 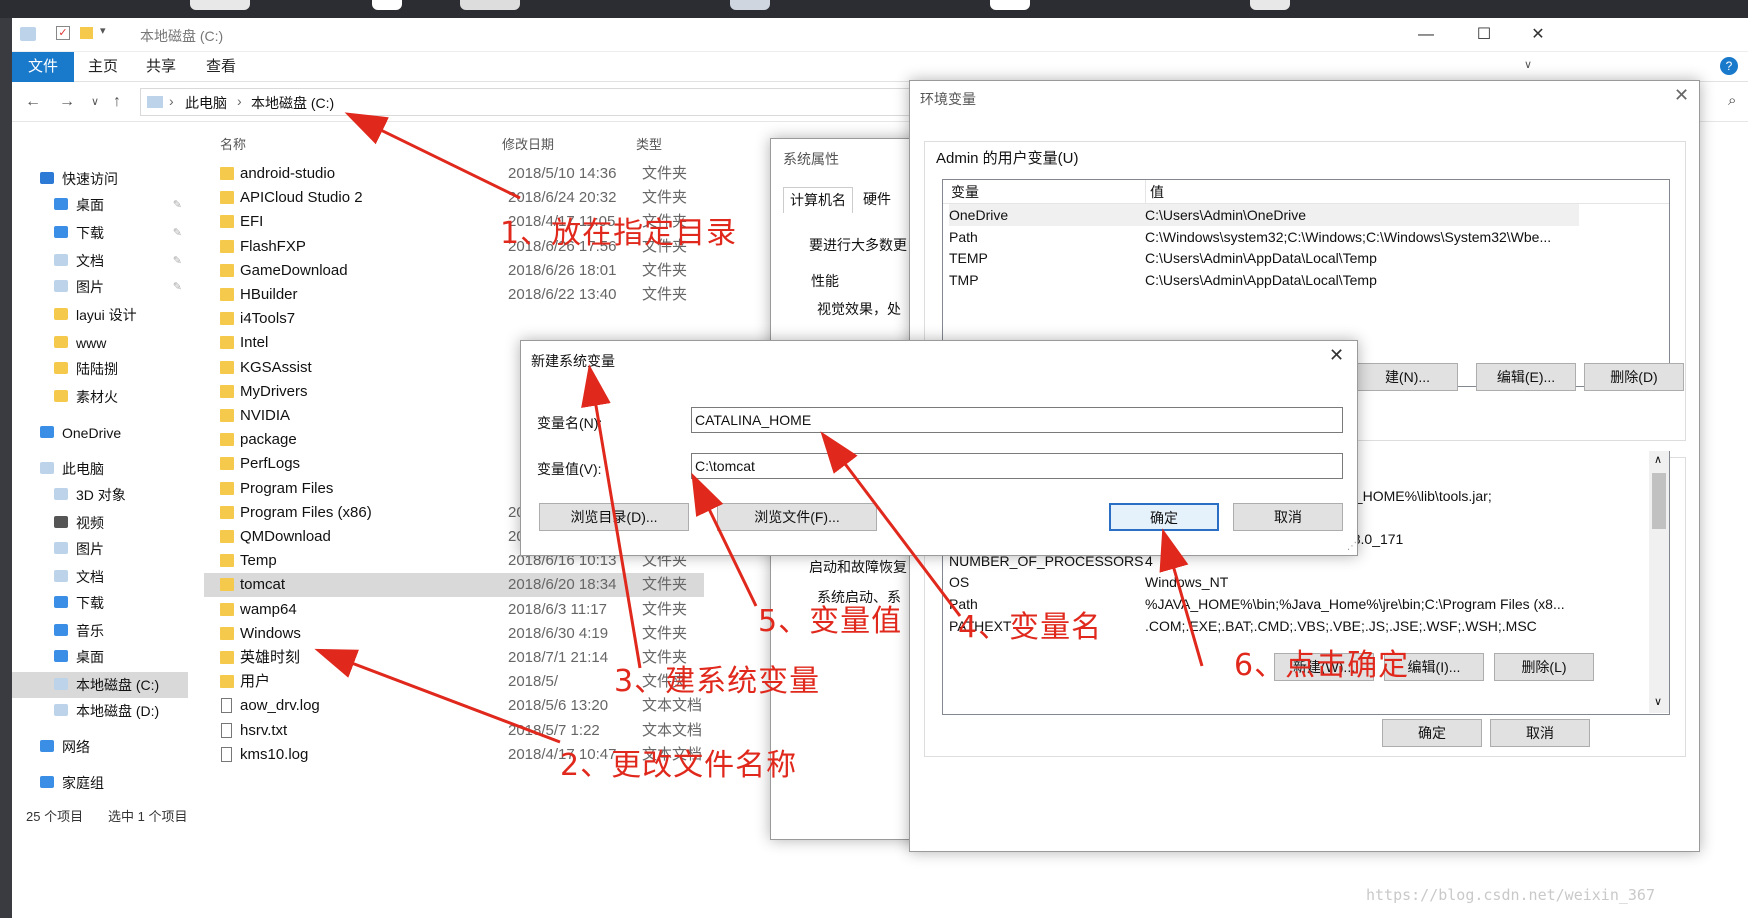 What do you see at coordinates (432, 156) in the screenshot?
I see `arrow-to-address` at bounding box center [432, 156].